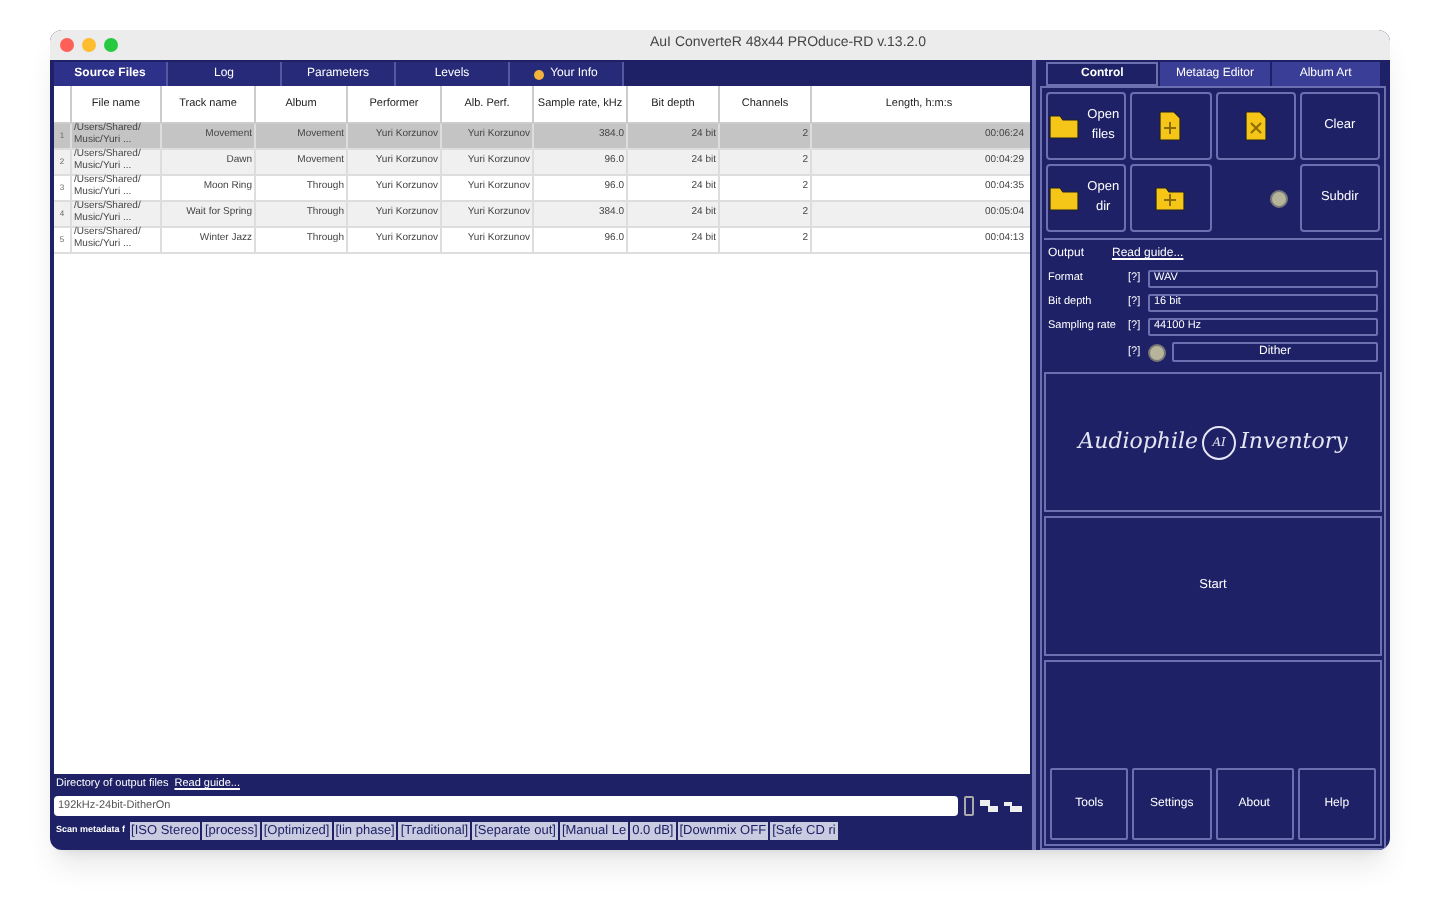  I want to click on file-x-icon, so click(1255, 126).